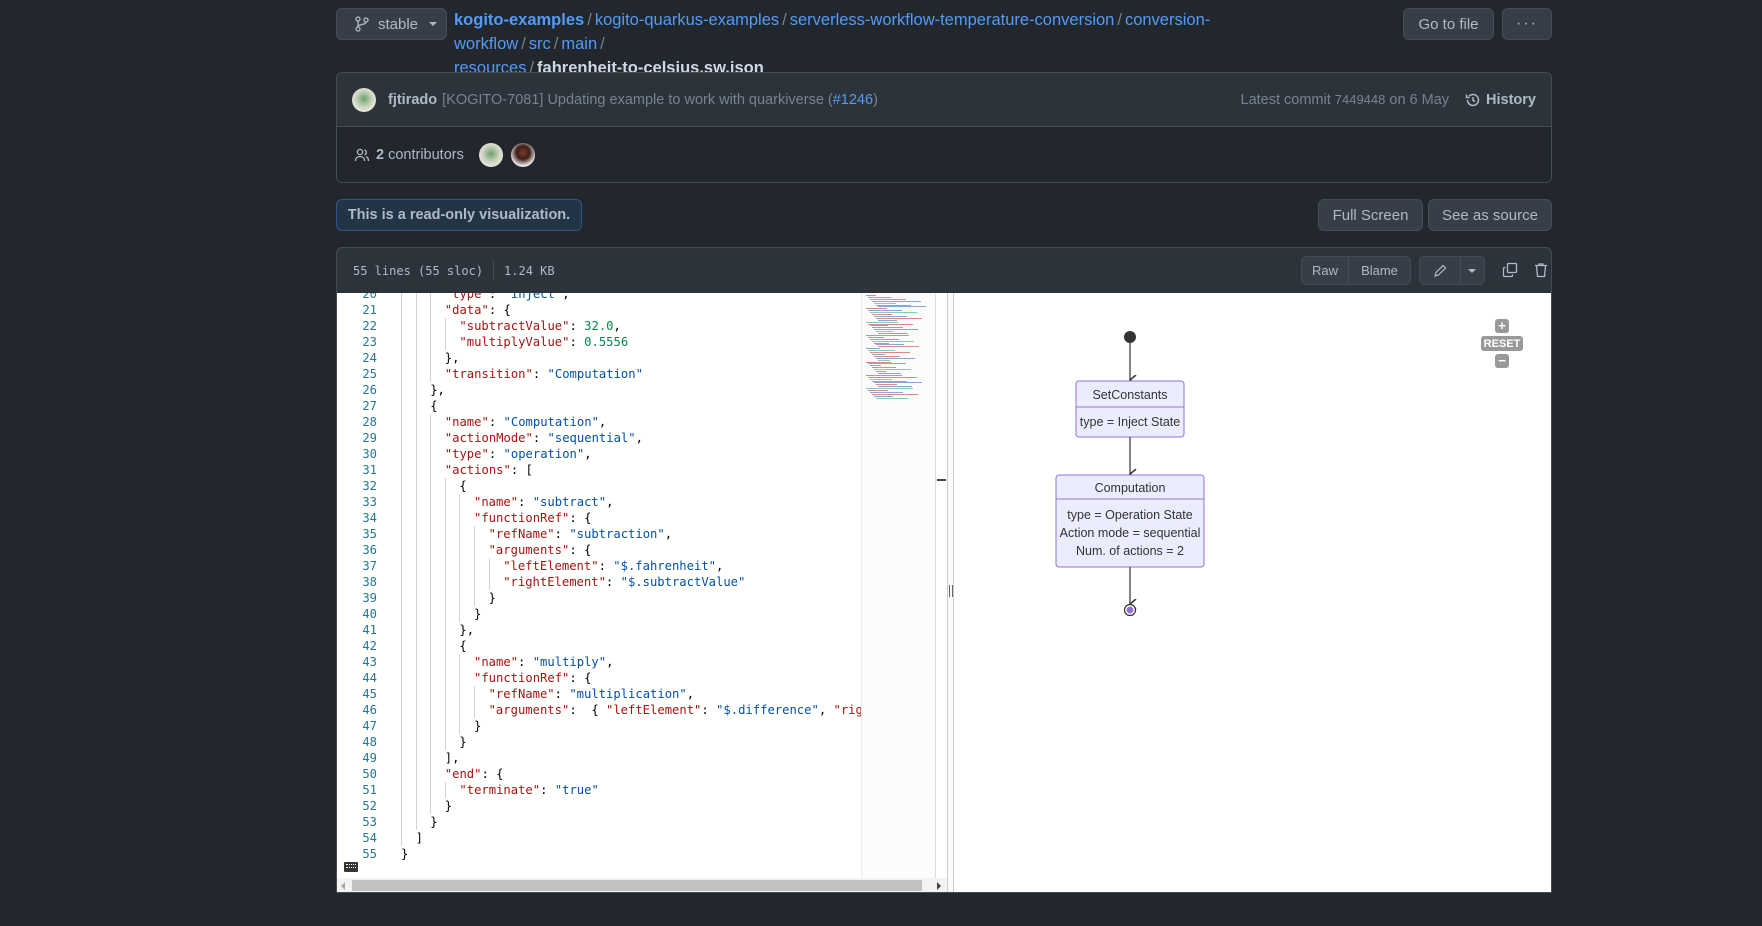 The width and height of the screenshot is (1762, 926). What do you see at coordinates (452, 758) in the screenshot?
I see `code-text: ],` at bounding box center [452, 758].